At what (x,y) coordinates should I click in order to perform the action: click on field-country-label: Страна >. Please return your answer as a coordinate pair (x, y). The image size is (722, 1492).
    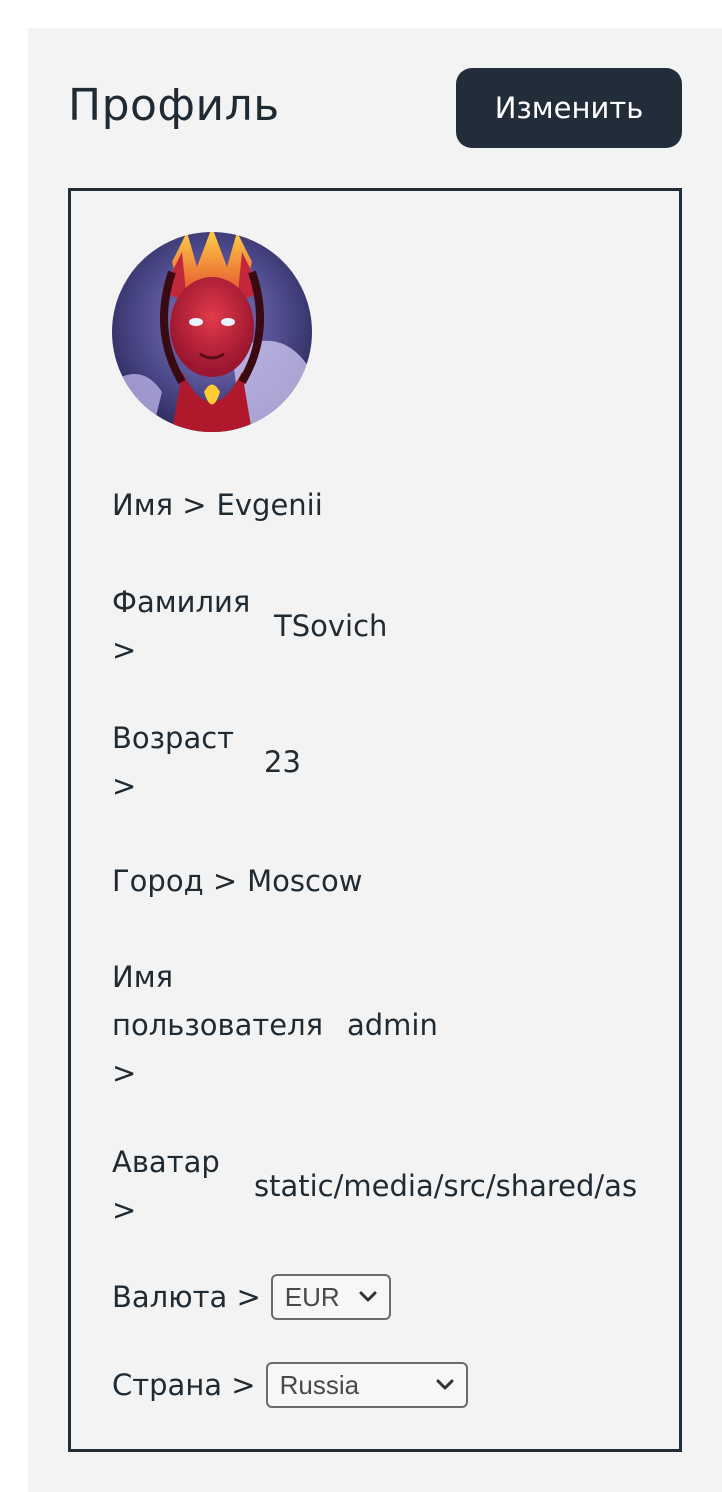
    Looking at the image, I should click on (184, 1385).